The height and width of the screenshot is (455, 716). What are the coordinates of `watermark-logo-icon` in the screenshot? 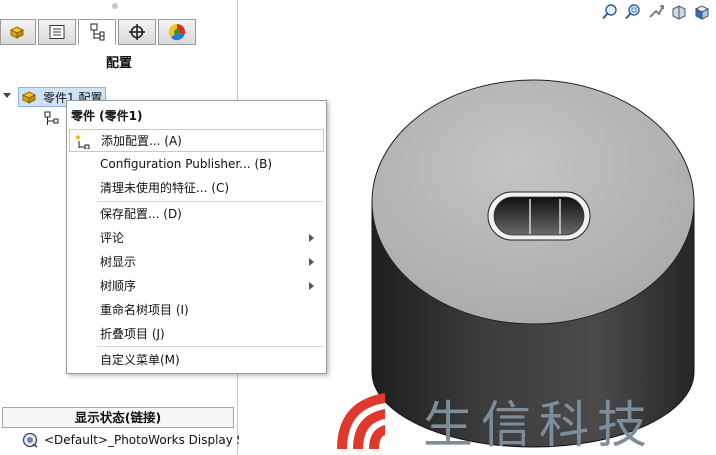 It's located at (361, 421).